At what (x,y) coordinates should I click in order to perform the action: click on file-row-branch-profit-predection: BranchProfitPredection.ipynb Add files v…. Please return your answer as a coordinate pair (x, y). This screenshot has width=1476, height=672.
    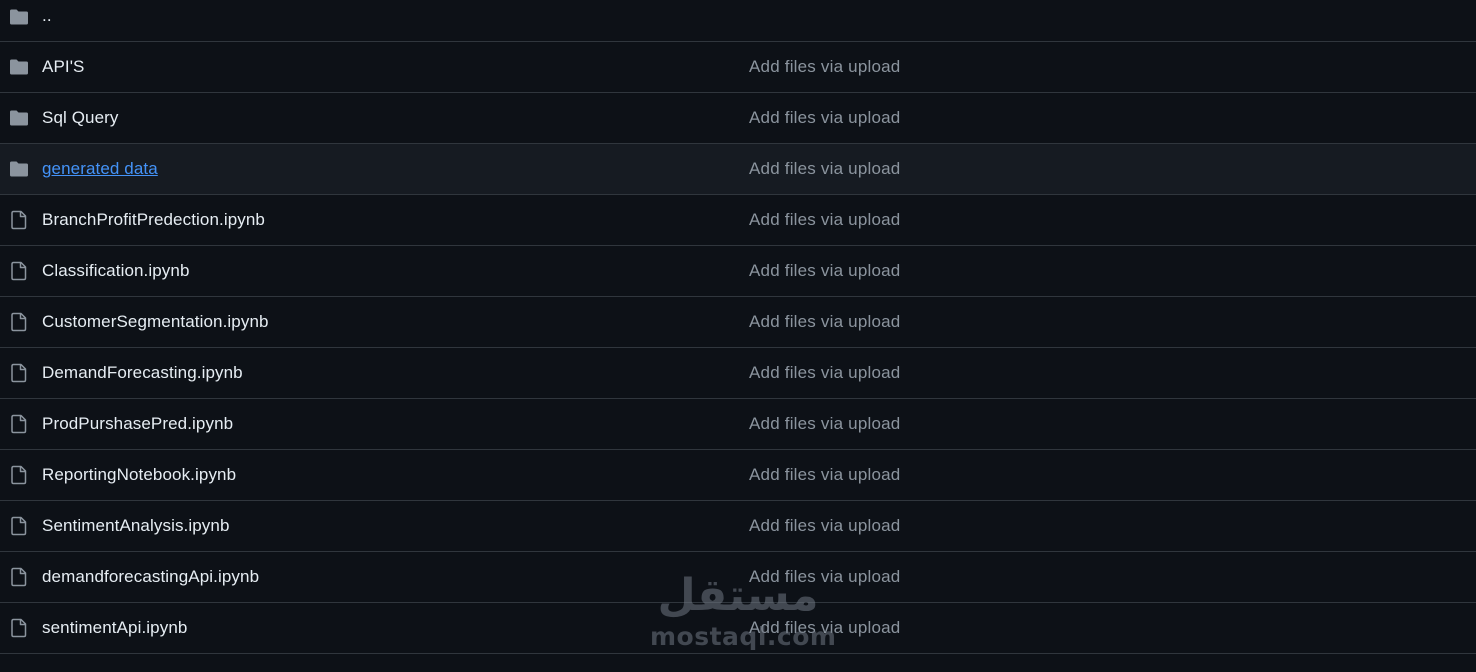
    Looking at the image, I should click on (738, 220).